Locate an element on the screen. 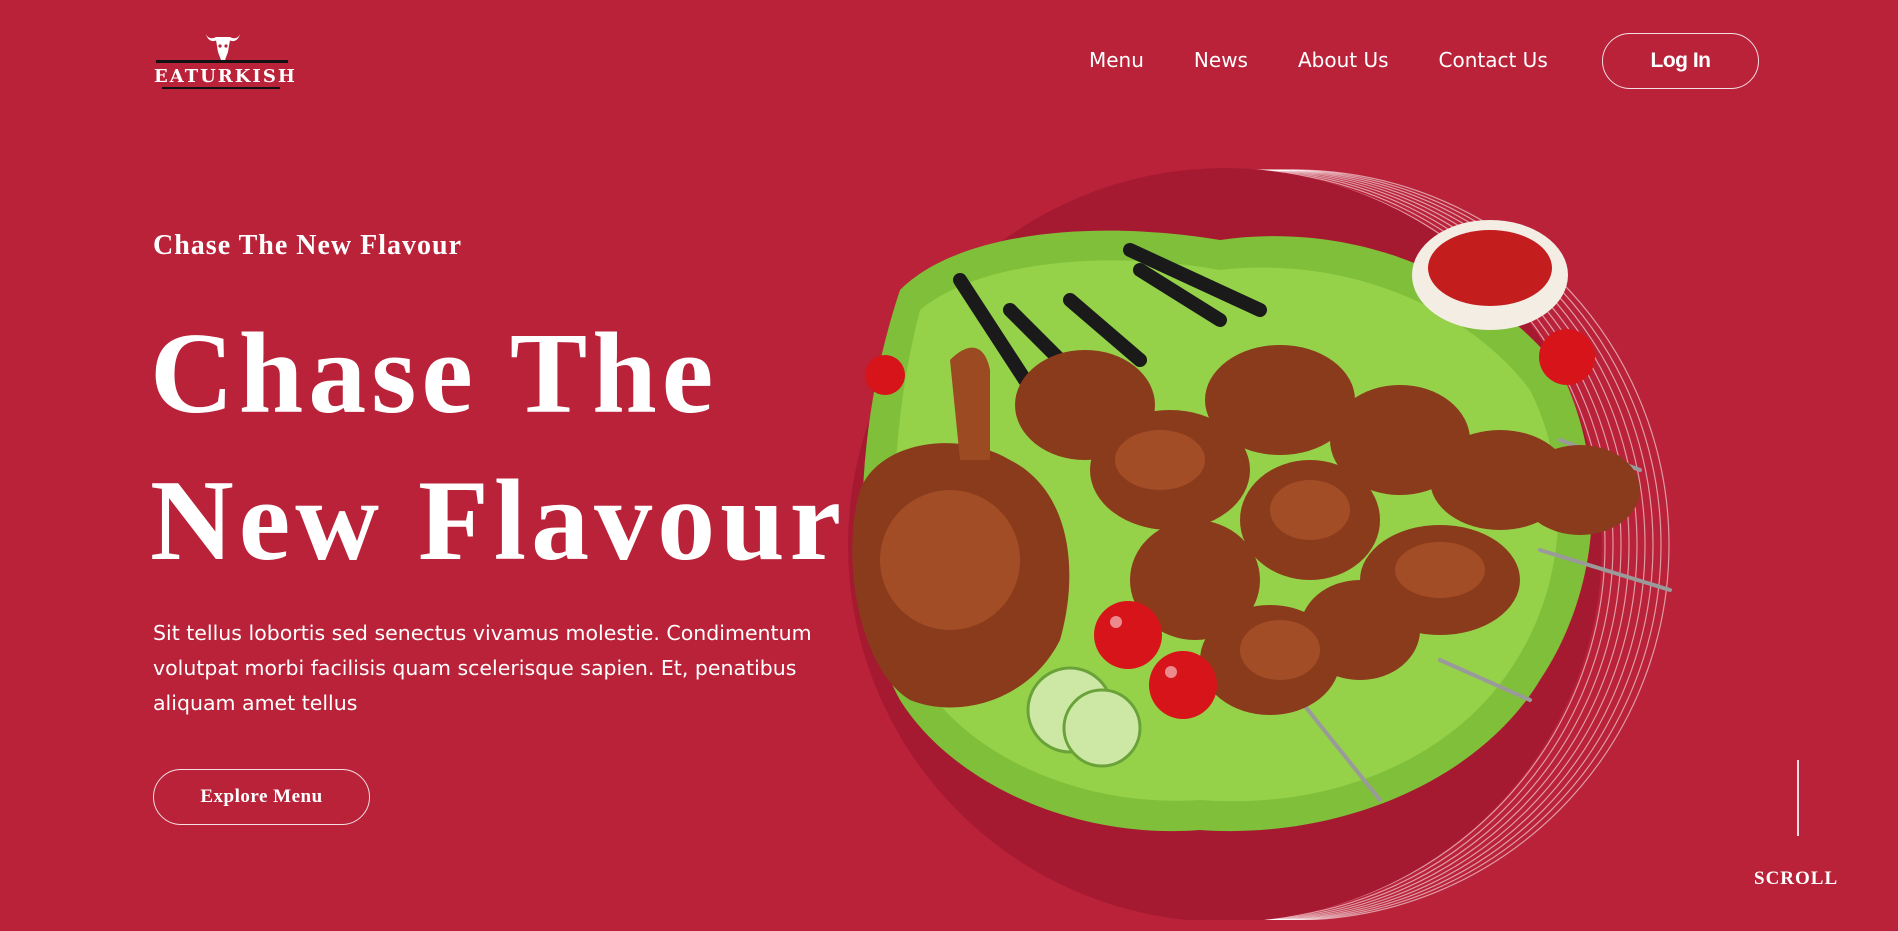 The image size is (1898, 931). bull-skull-icon is located at coordinates (223, 47).